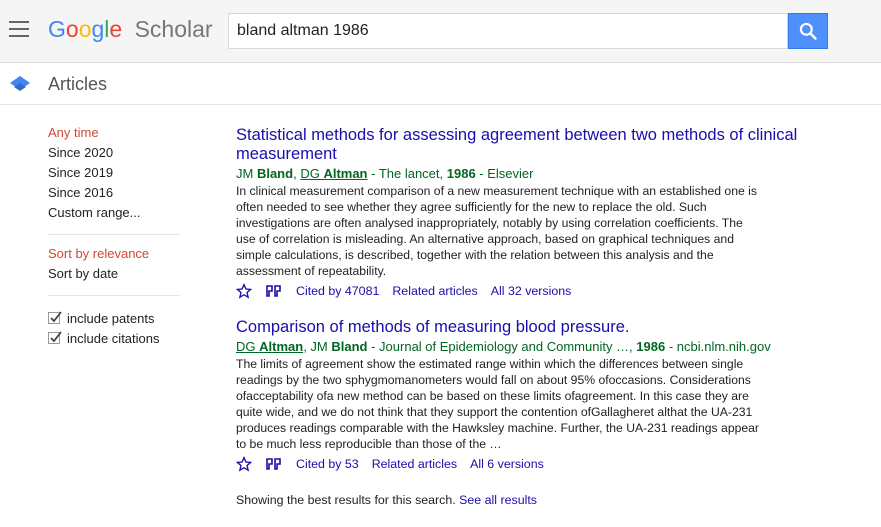  What do you see at coordinates (20, 83) in the screenshot?
I see `scholar-cap-icon` at bounding box center [20, 83].